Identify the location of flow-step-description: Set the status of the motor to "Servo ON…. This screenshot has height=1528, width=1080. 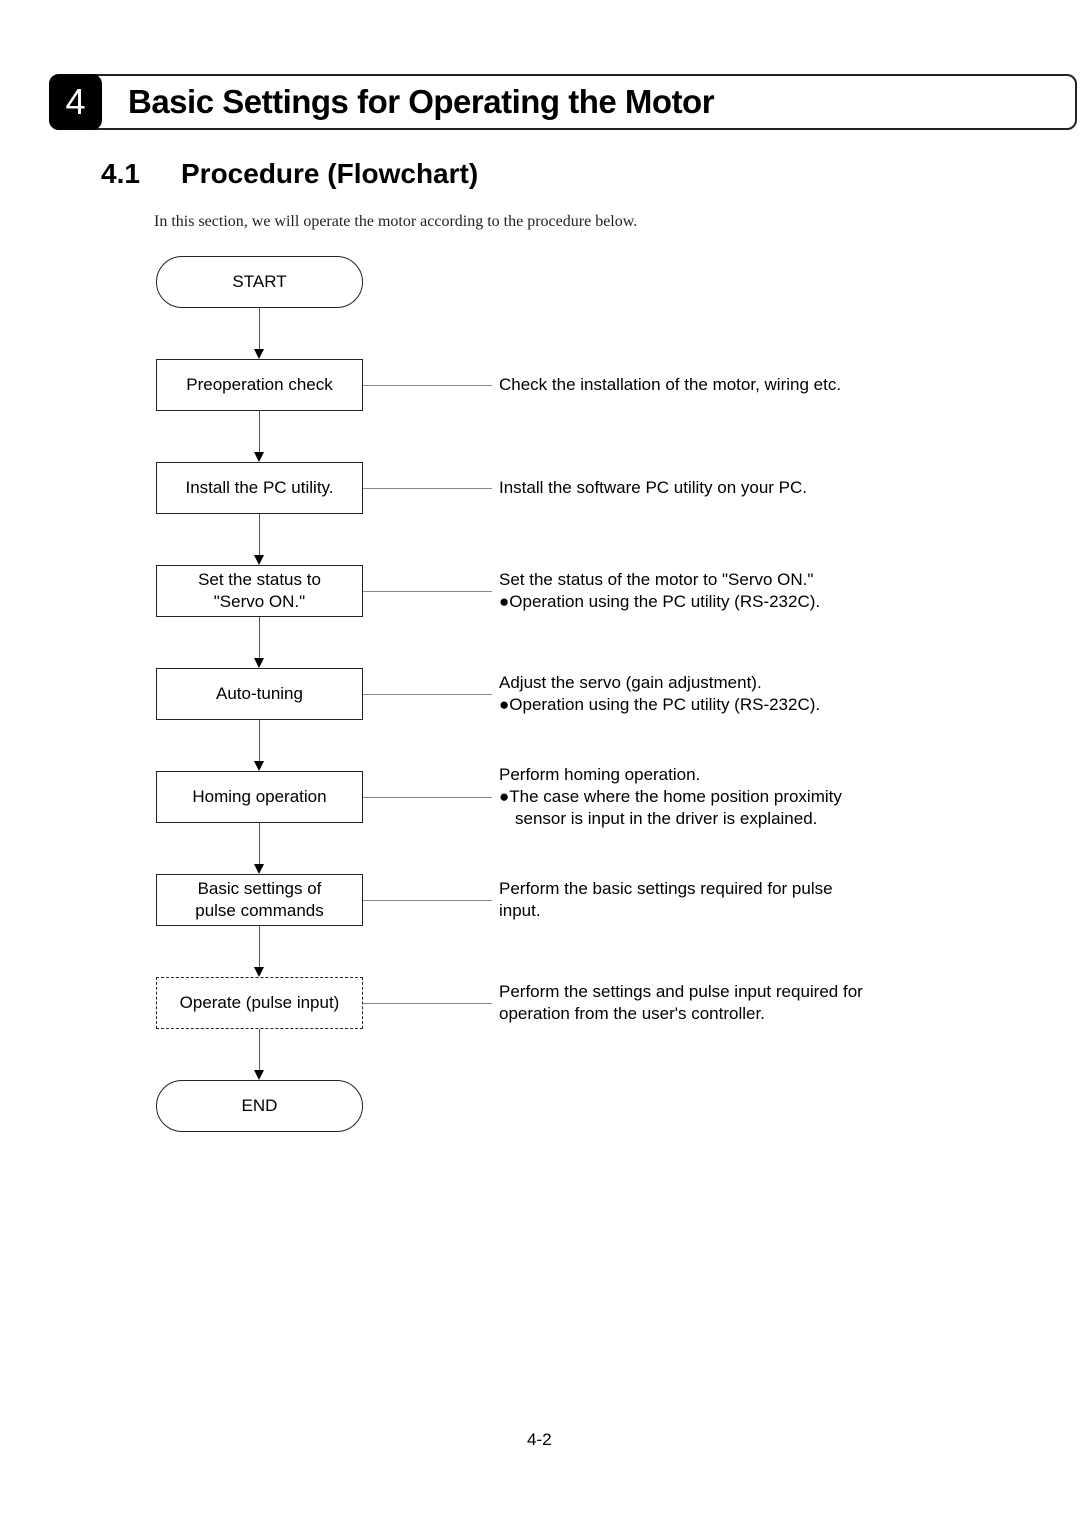
(659, 591).